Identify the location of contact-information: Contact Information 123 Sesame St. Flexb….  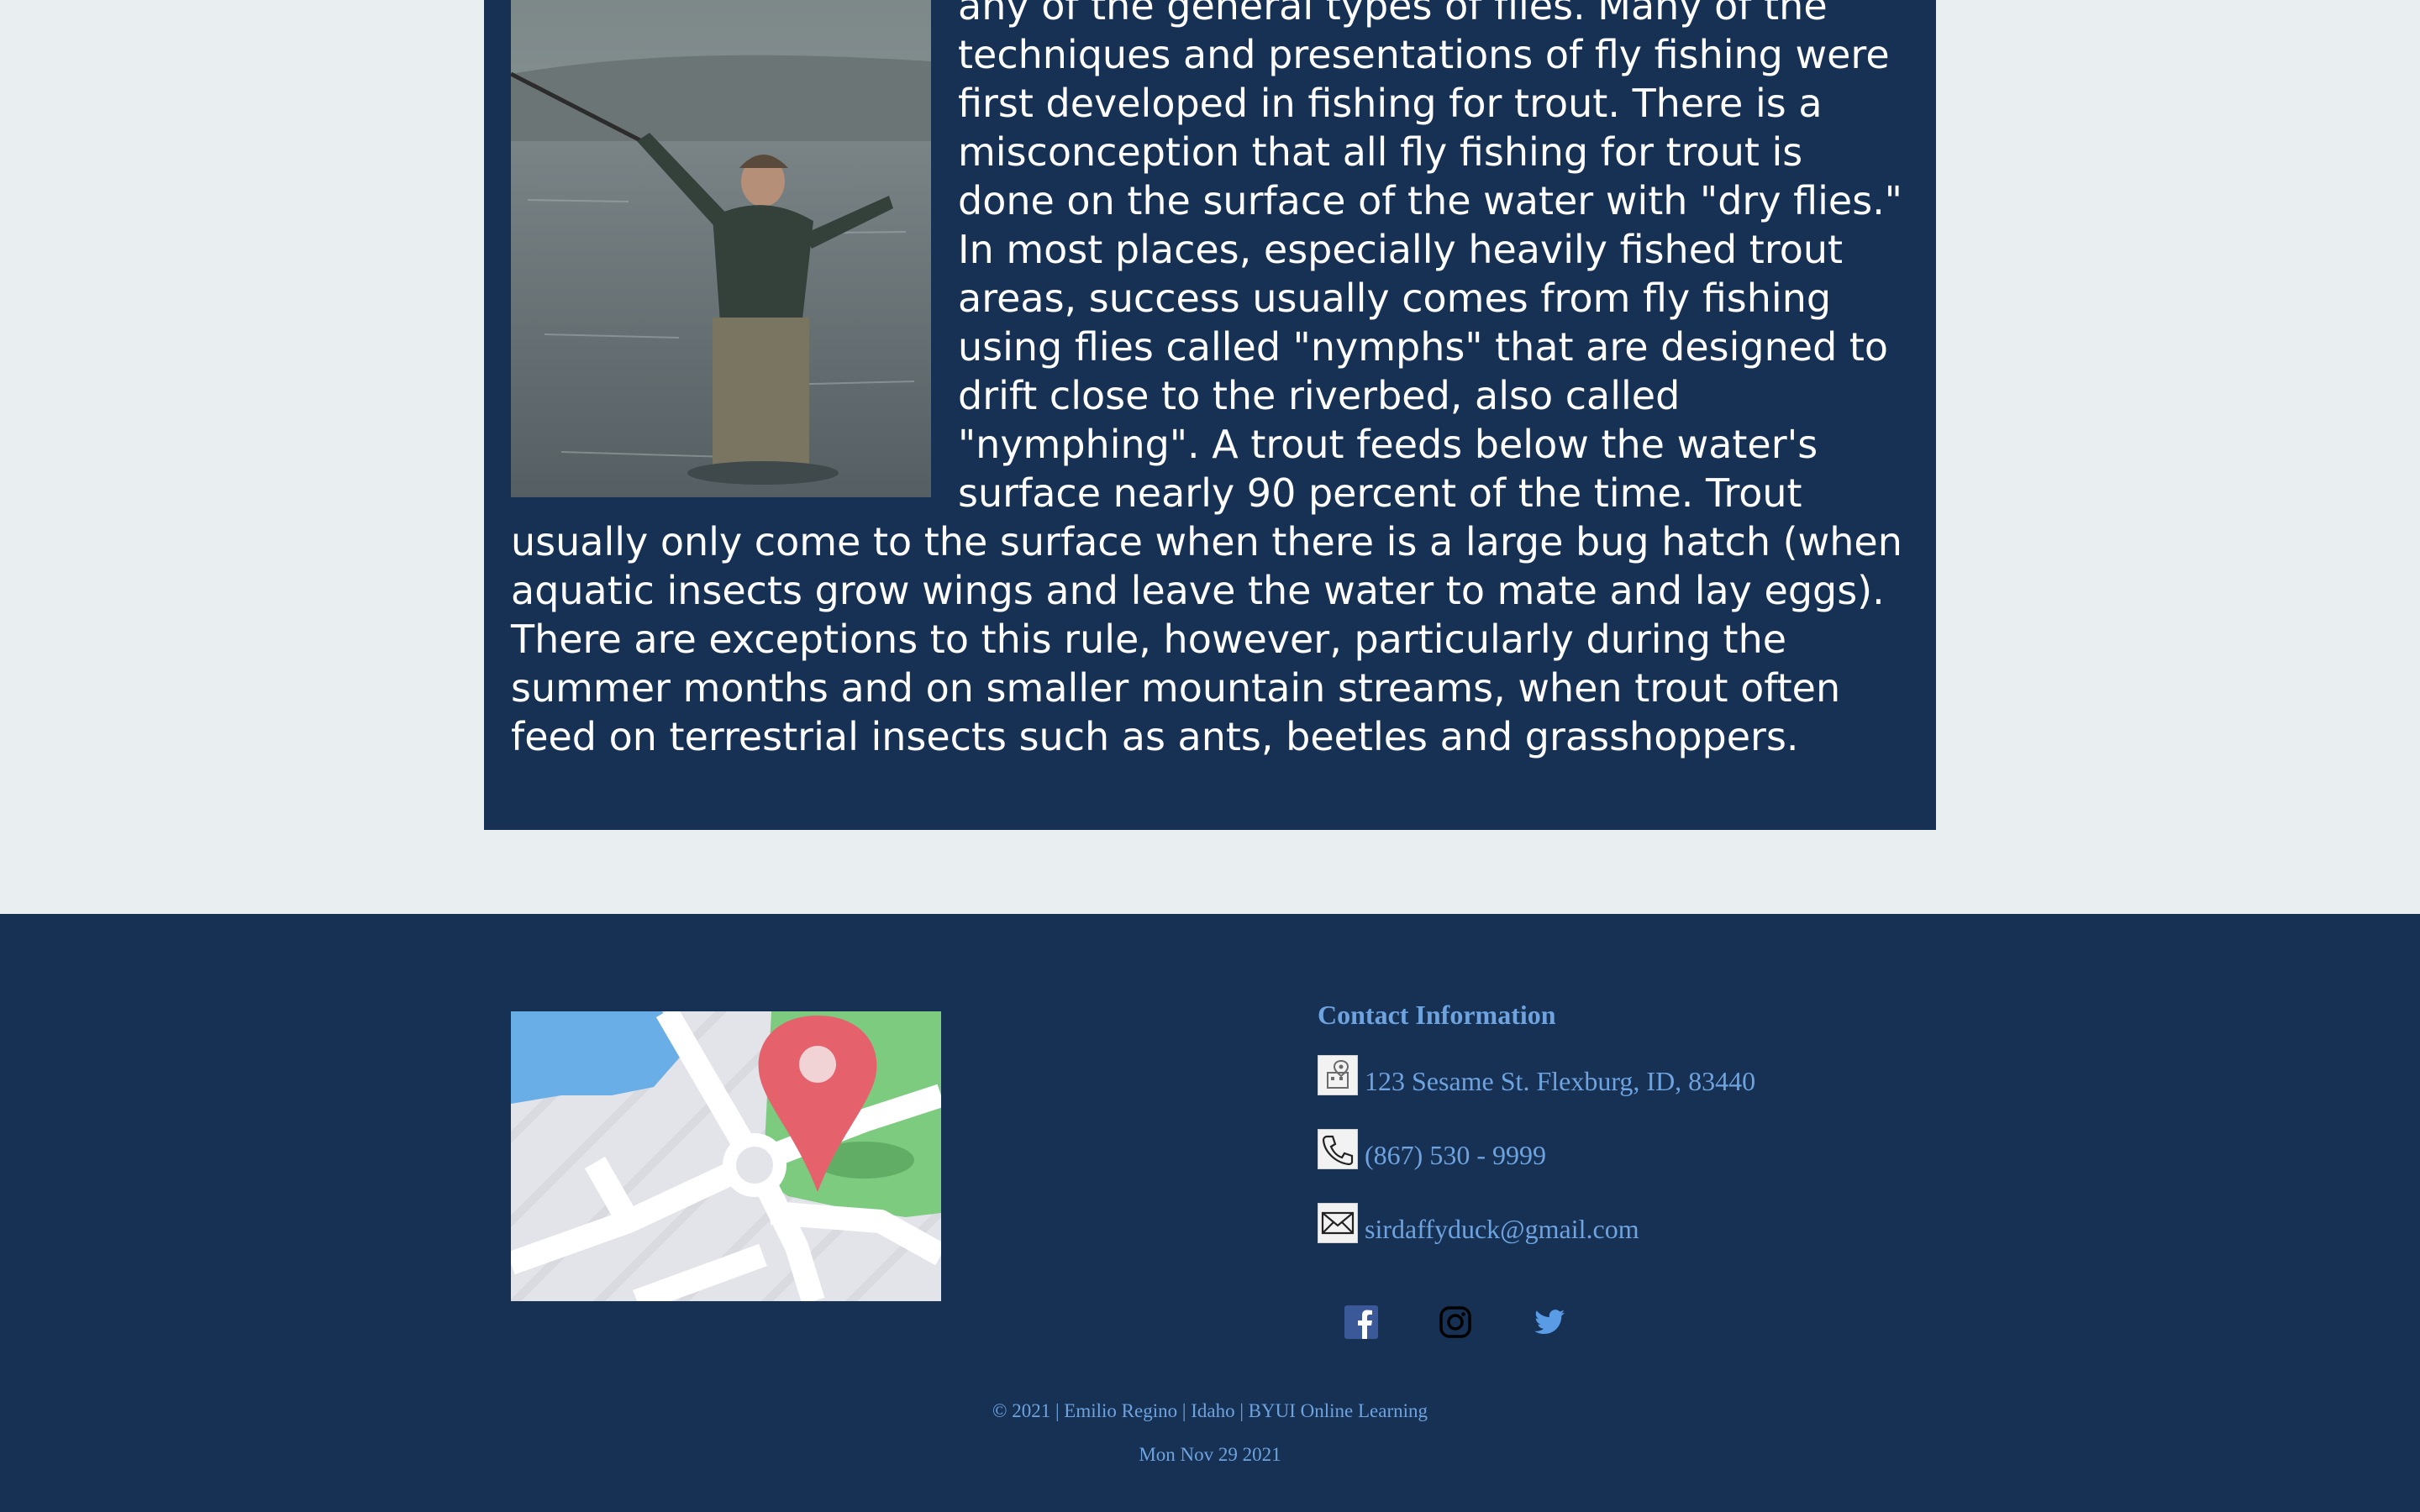
(1696, 1120).